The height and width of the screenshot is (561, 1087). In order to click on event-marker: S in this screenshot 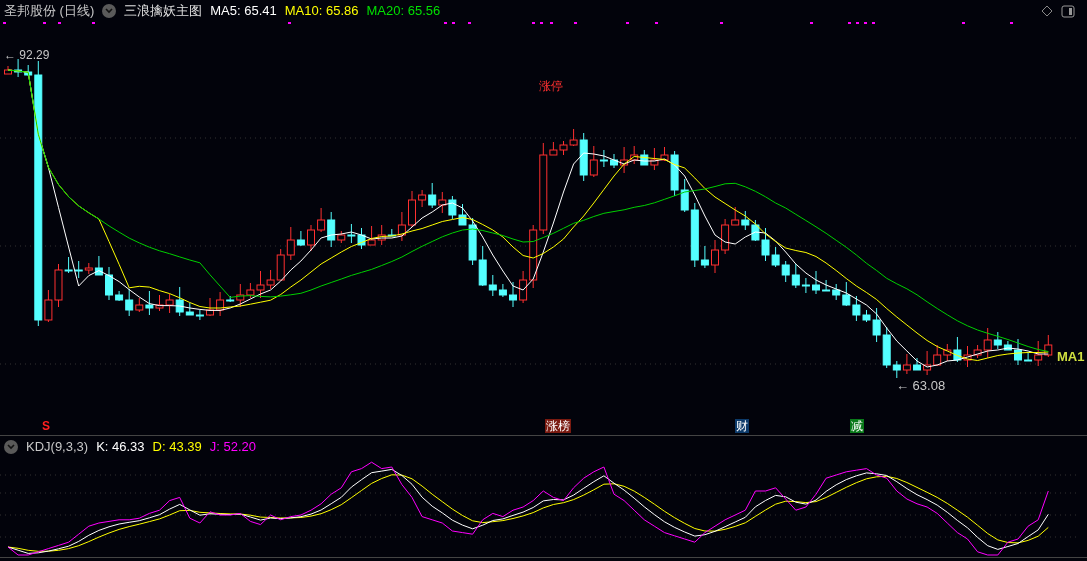, I will do `click(46, 426)`.